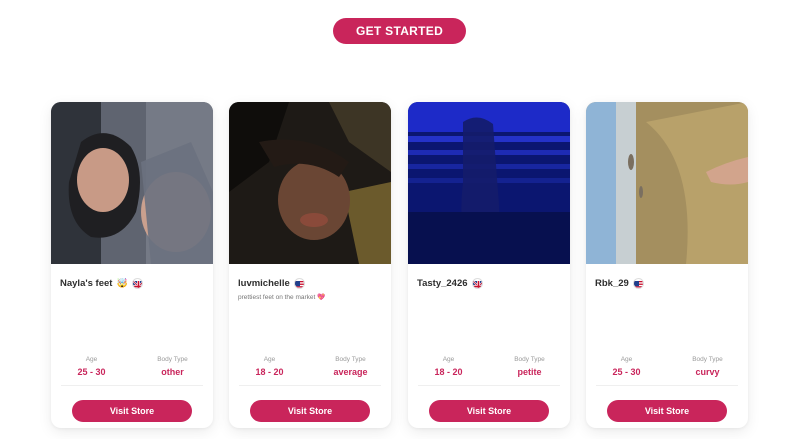  I want to click on body-type-value: average, so click(350, 372).